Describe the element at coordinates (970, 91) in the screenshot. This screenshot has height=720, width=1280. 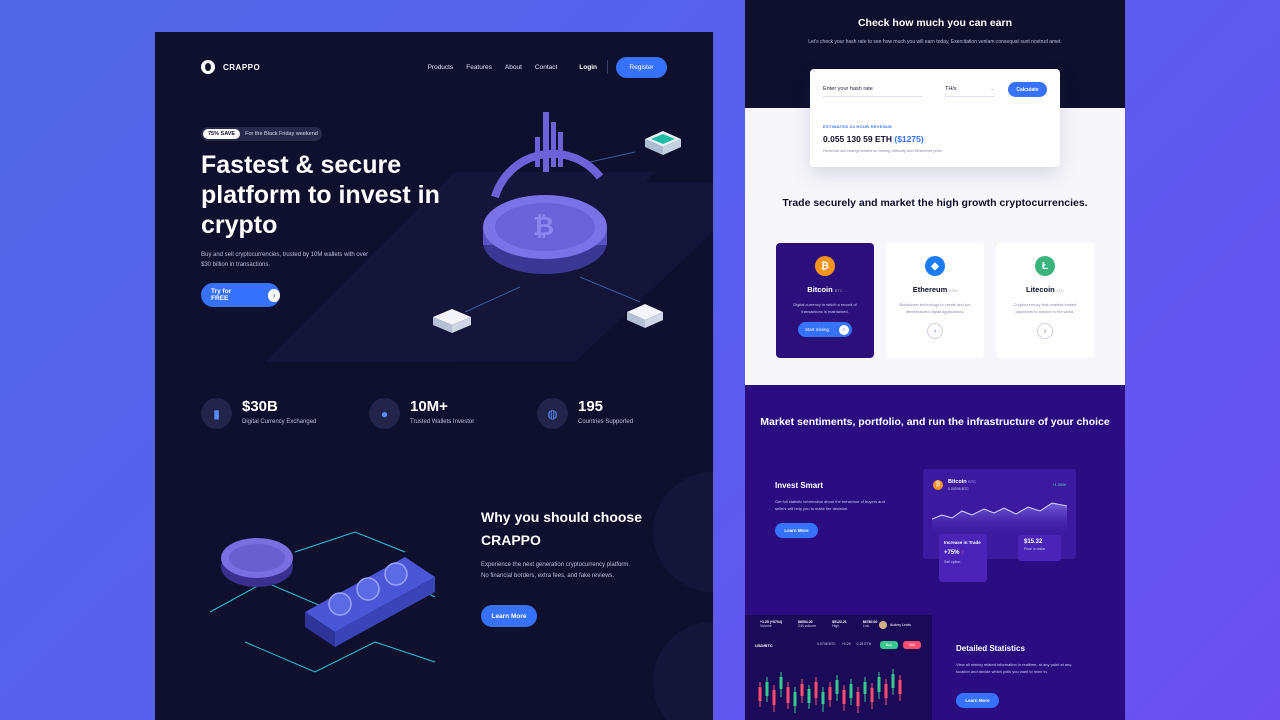
I see `unit-select: TH/s ⌄` at that location.